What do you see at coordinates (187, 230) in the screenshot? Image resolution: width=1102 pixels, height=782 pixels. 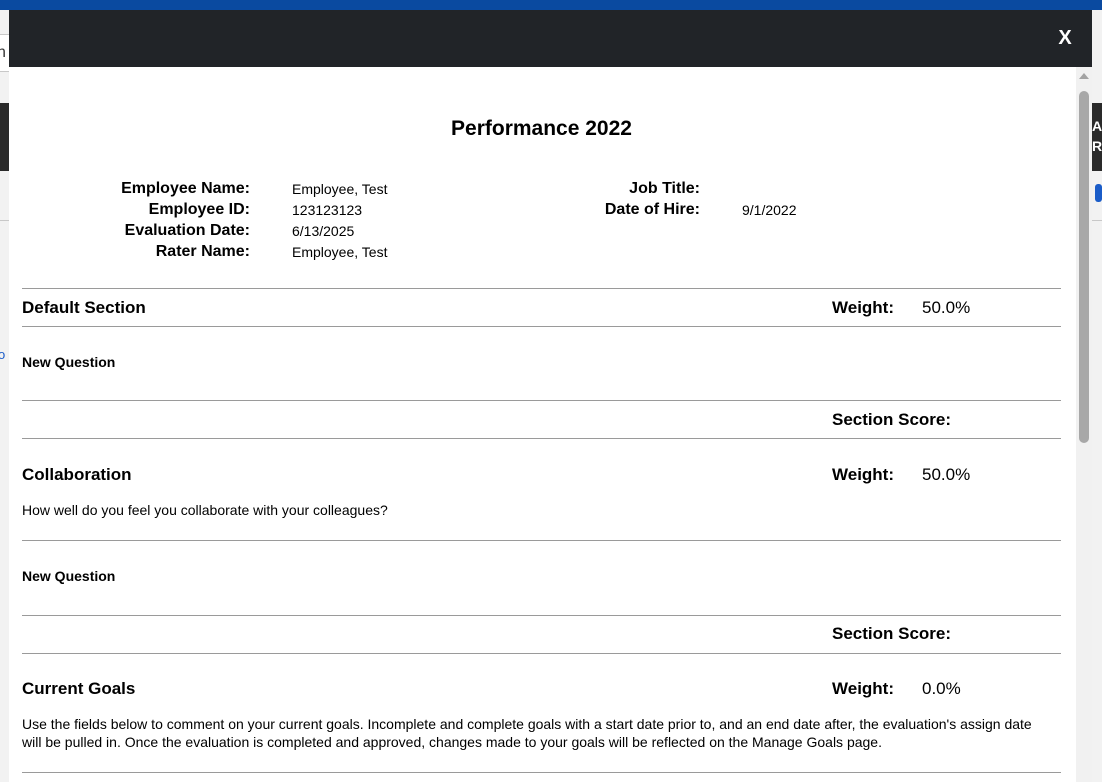 I see `evaluation-date-label: Evaluation Date:` at bounding box center [187, 230].